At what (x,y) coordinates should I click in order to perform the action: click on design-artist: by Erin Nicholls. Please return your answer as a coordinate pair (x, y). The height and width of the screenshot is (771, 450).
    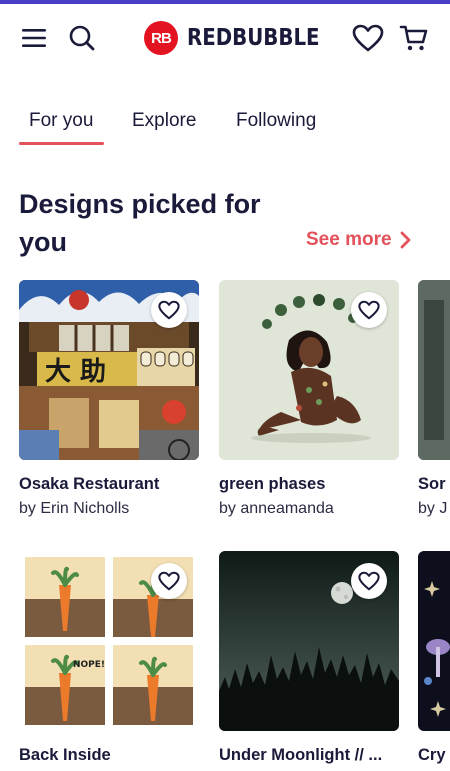
    Looking at the image, I should click on (109, 509).